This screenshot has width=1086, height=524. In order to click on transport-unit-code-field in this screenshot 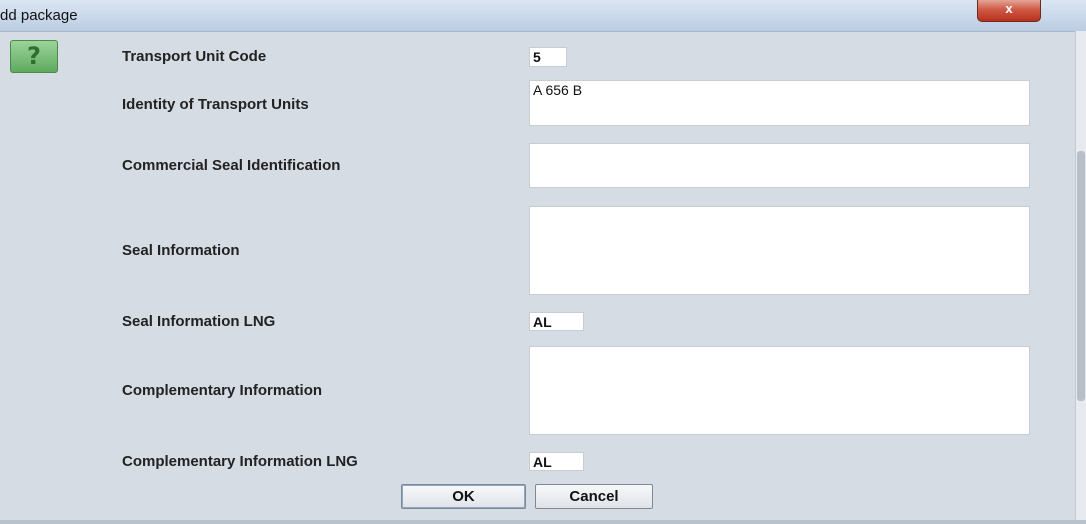, I will do `click(548, 57)`.